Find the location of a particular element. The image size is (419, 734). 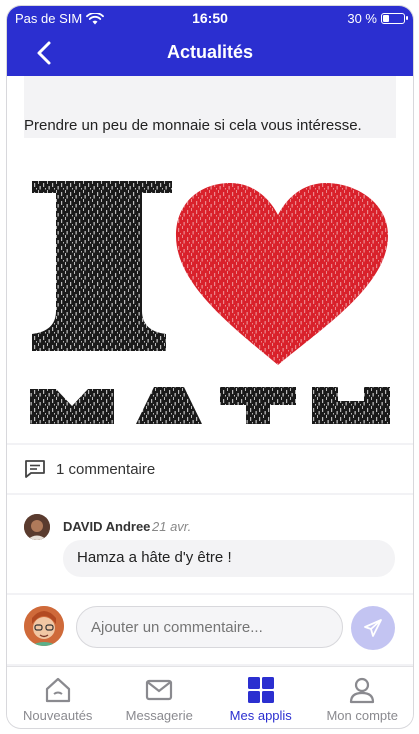

status-bar: Pas de SIM 16:50 30 % is located at coordinates (210, 18).